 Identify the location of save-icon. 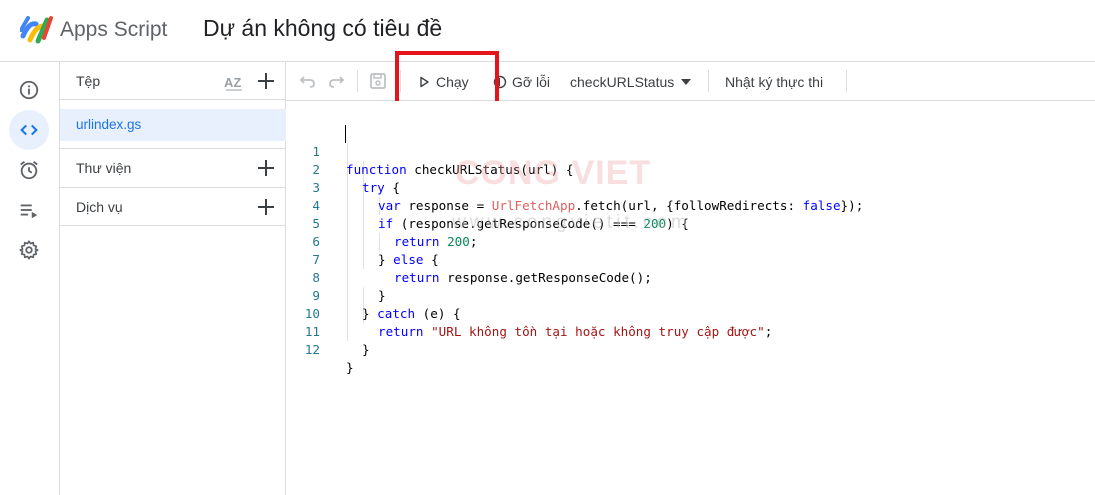
(378, 81).